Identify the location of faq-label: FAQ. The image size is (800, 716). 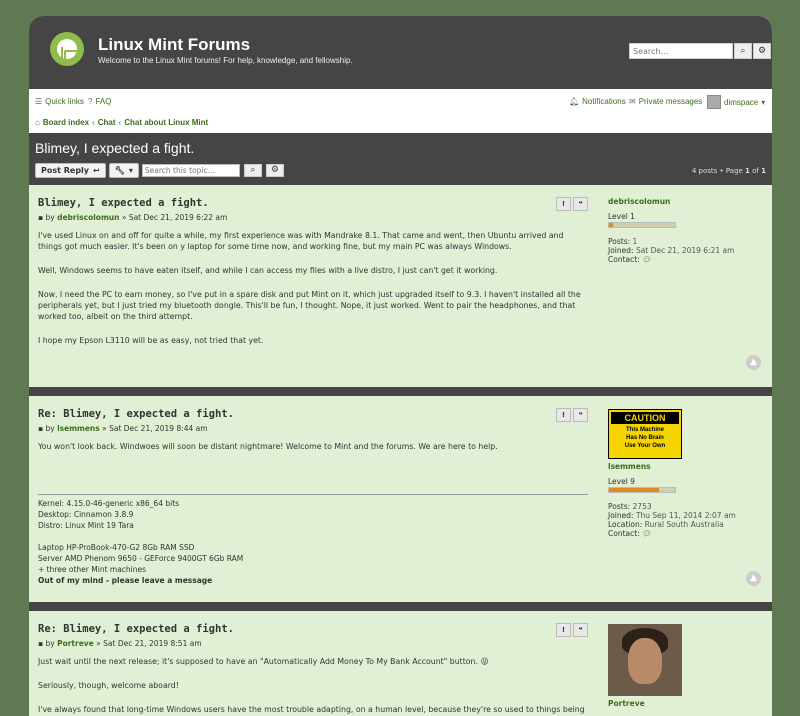
(103, 101).